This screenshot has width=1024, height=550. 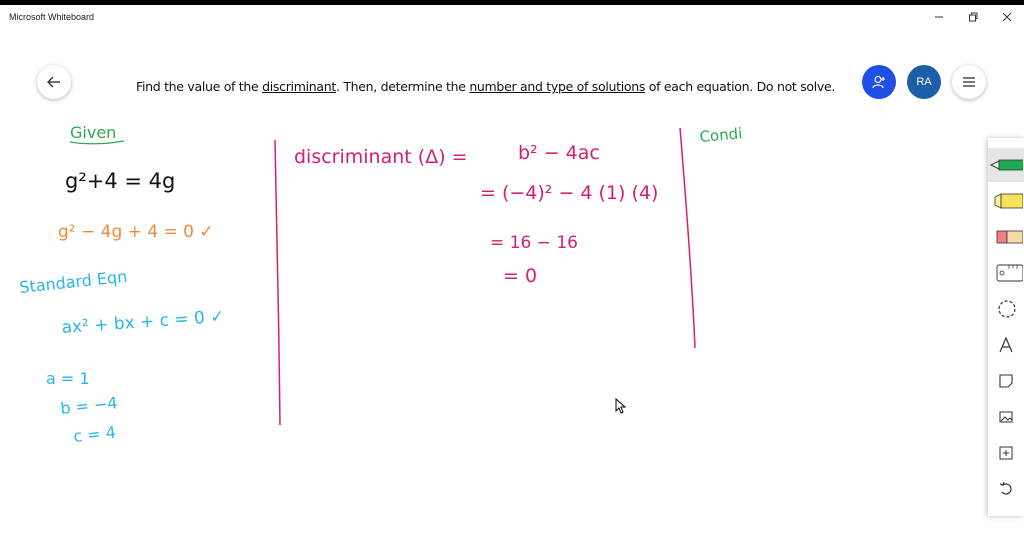 I want to click on eraser-tool, so click(x=1006, y=237).